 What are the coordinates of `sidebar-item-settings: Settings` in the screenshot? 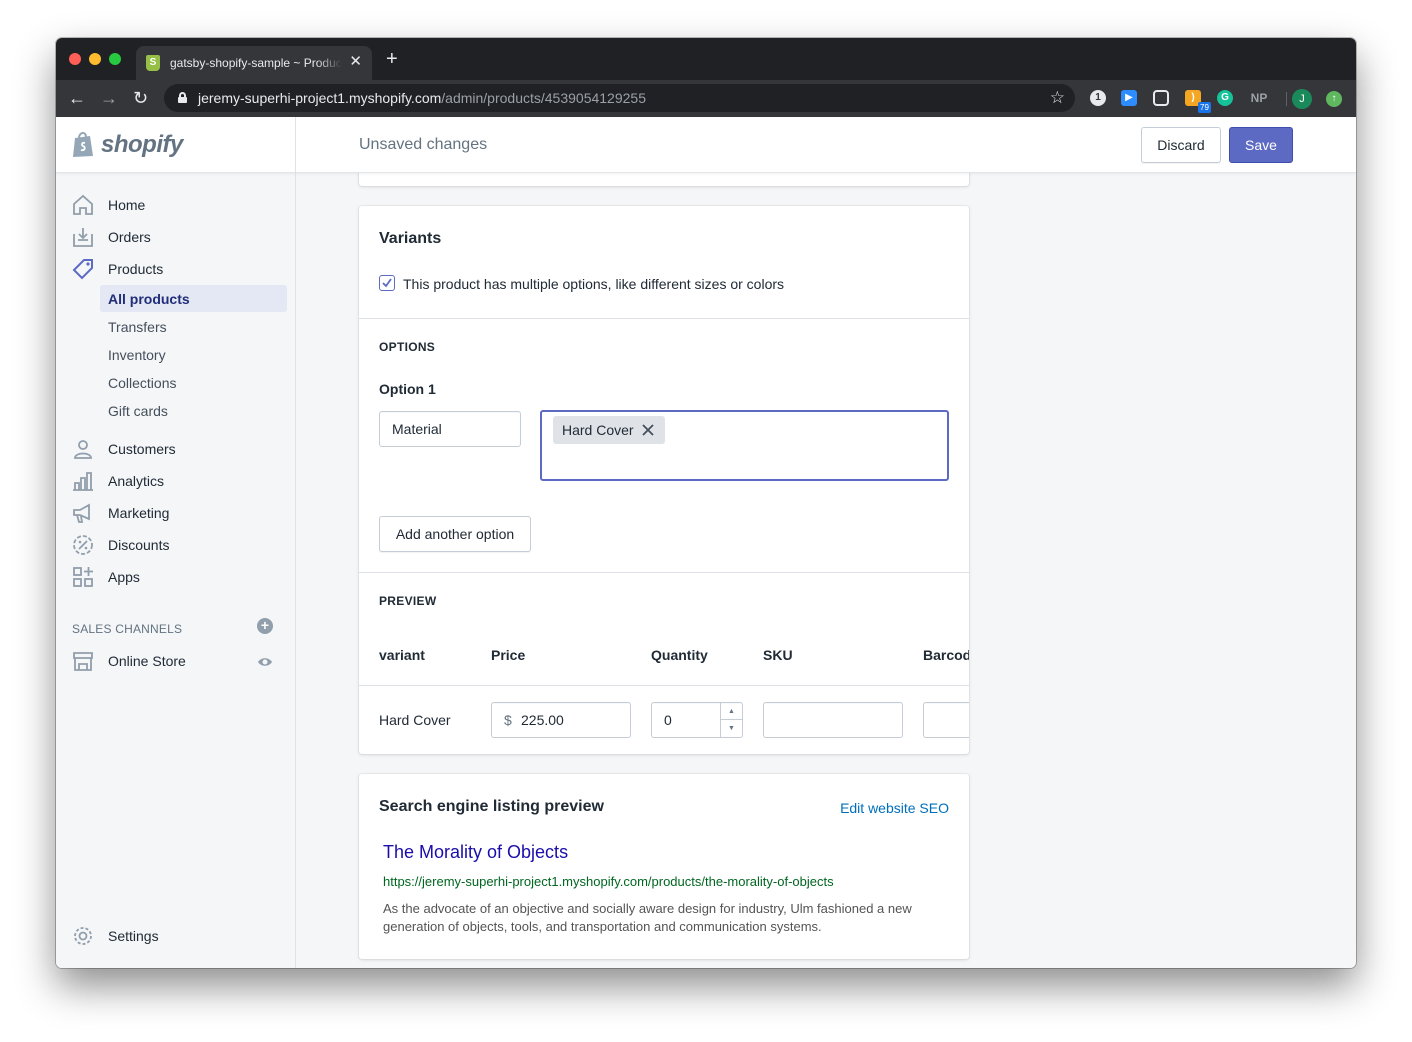 It's located at (179, 938).